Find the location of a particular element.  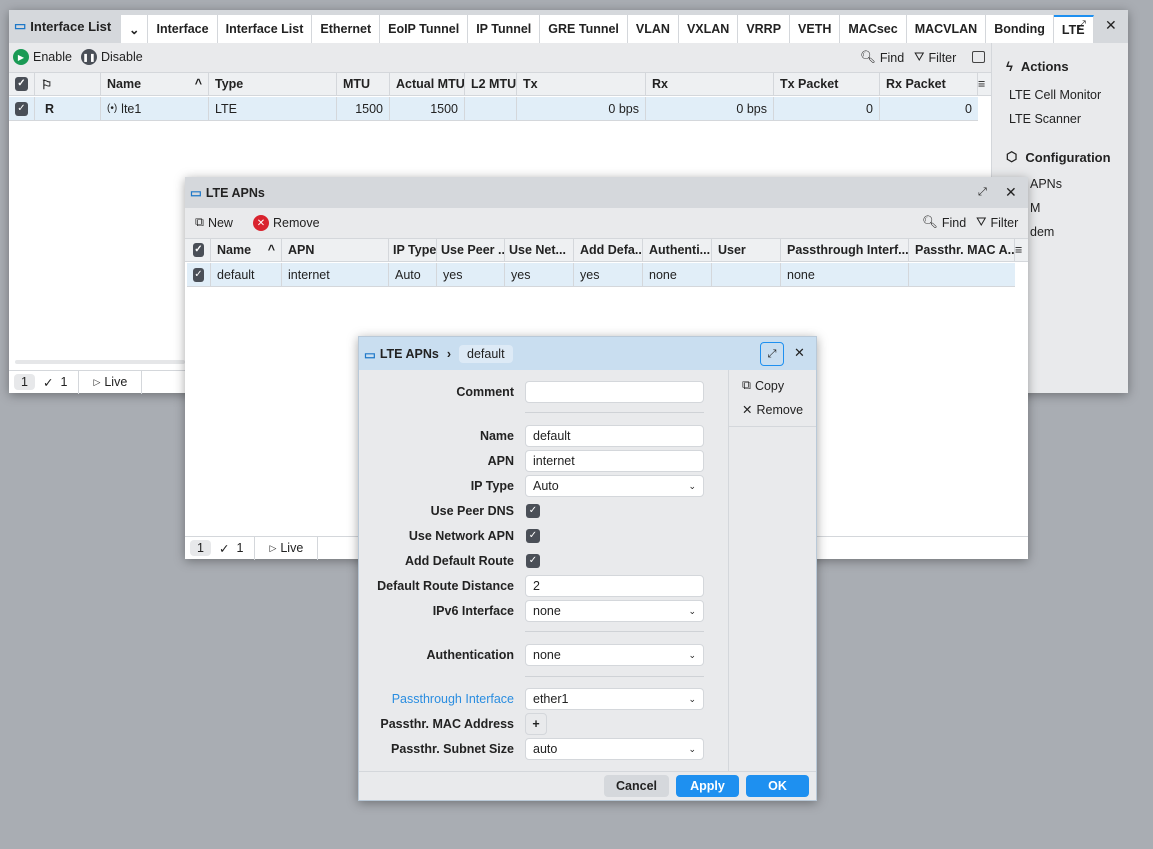

tab-vxlan: VXLAN is located at coordinates (708, 29).